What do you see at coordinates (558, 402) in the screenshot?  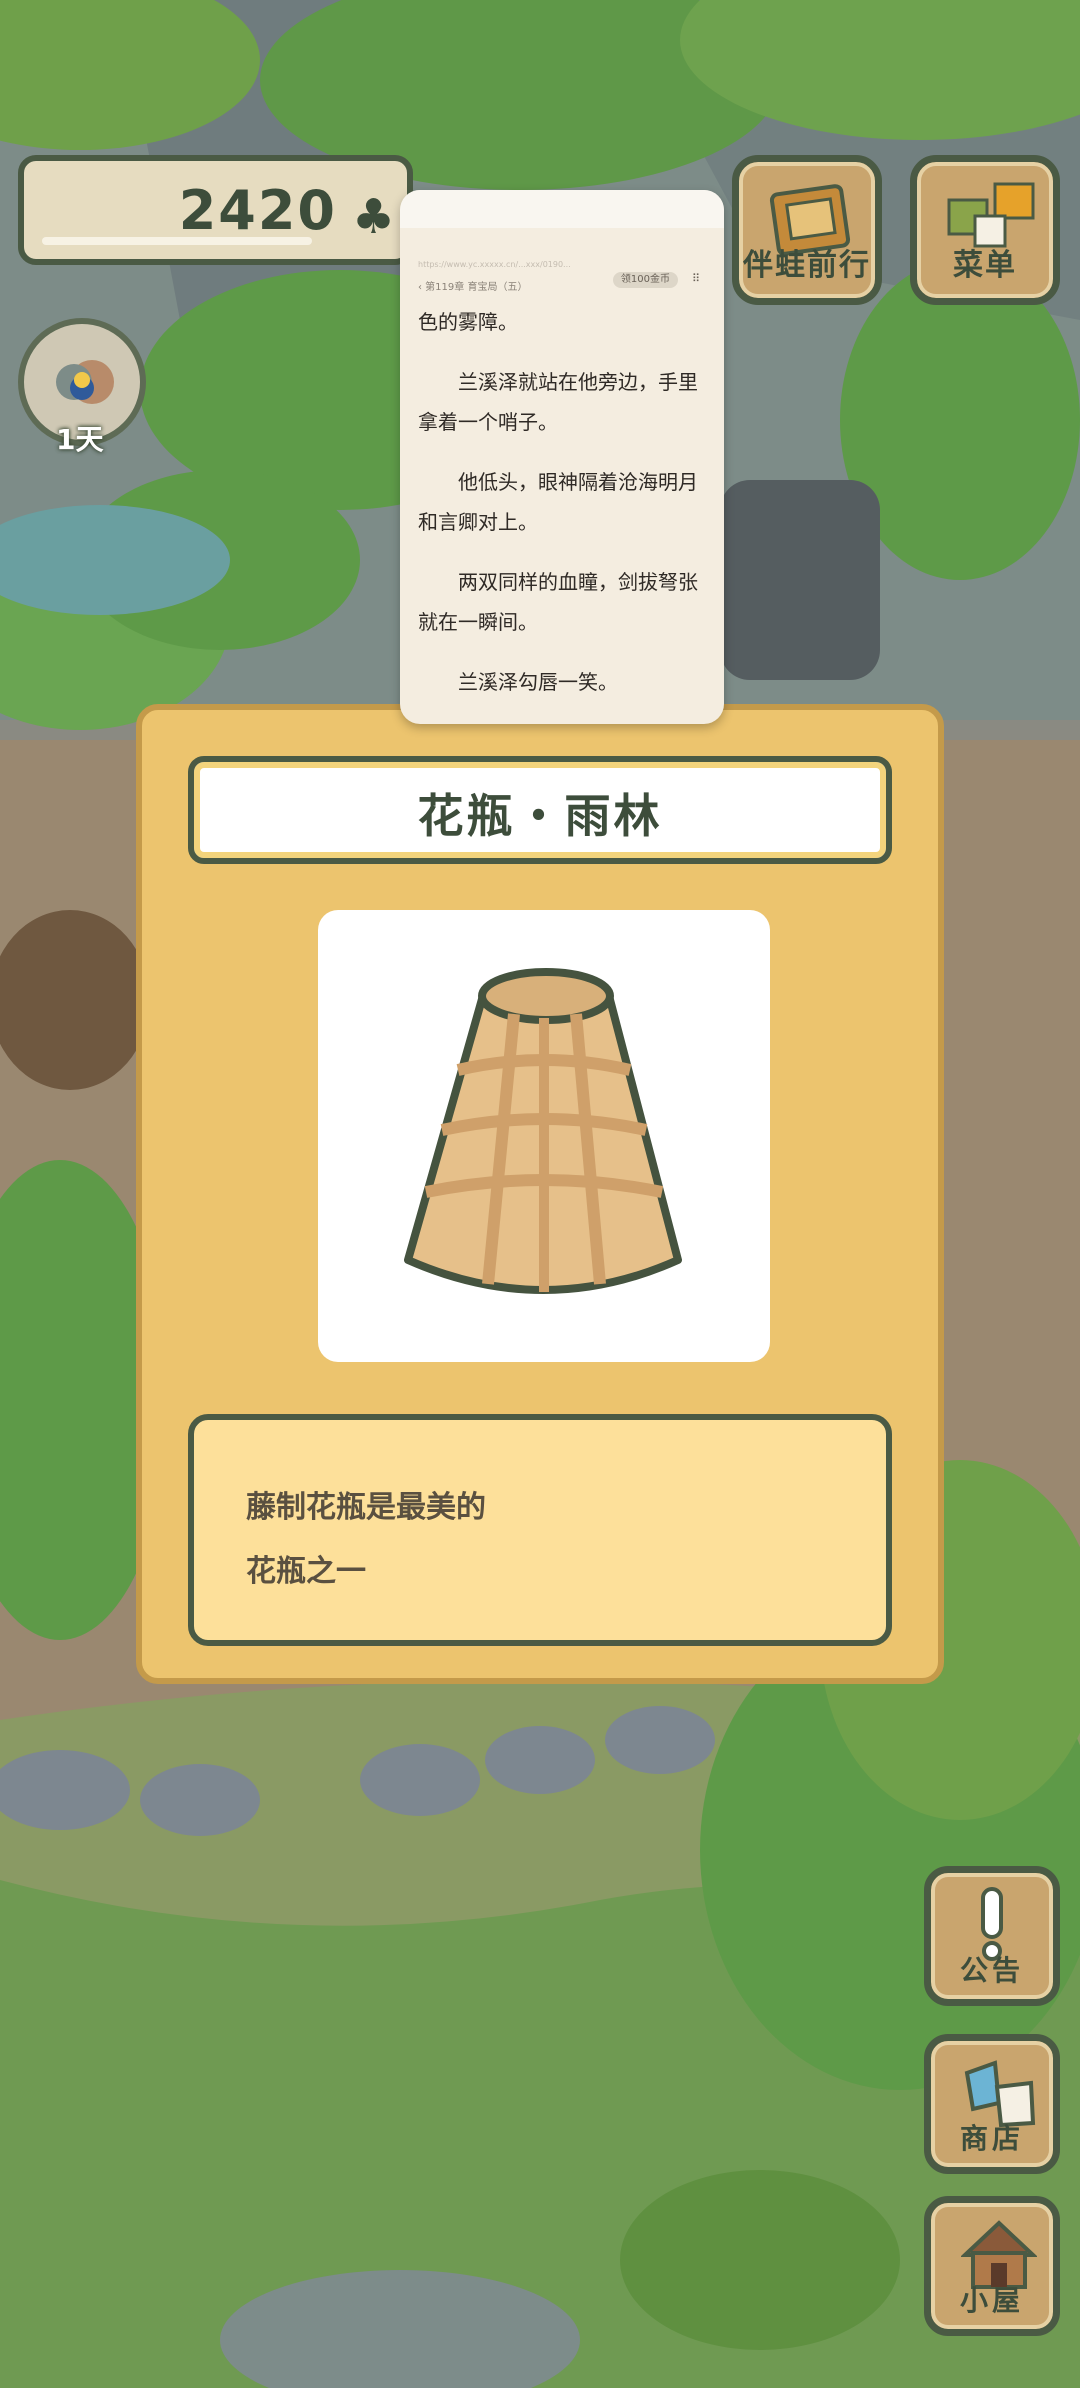 I see `reader-paragraph: 兰溪泽就站在他旁边，手里拿着一个哨子。` at bounding box center [558, 402].